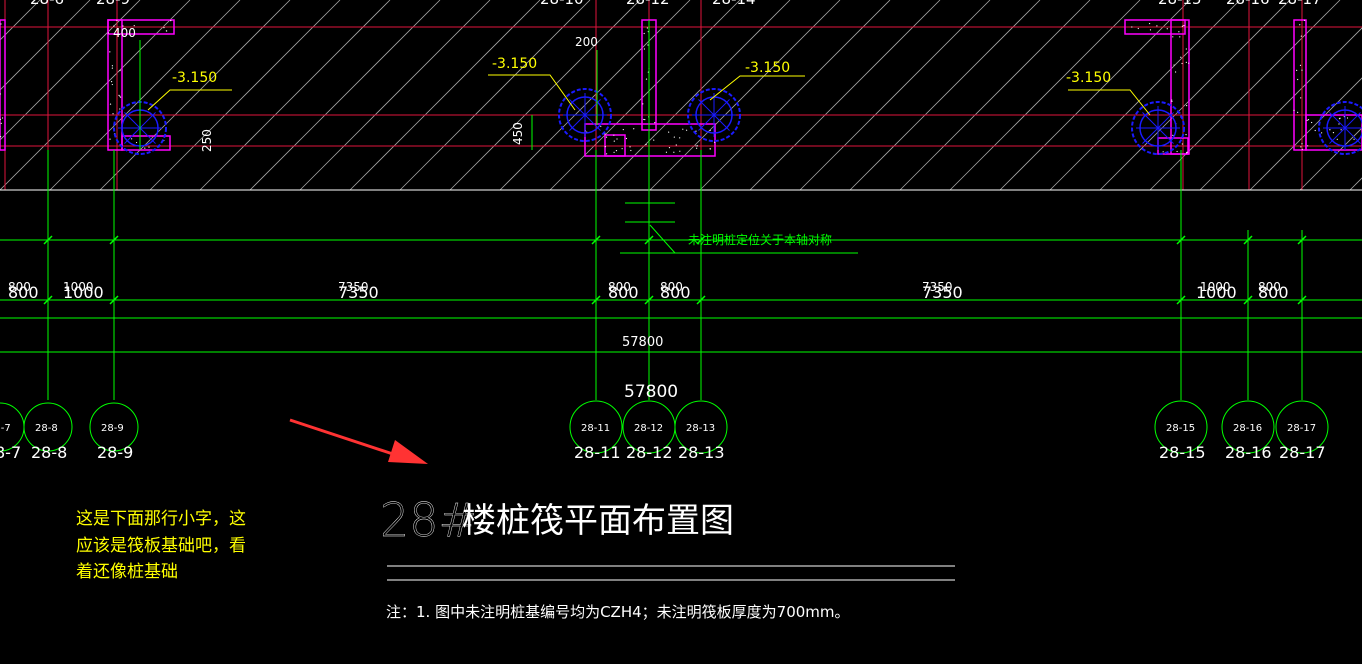 This screenshot has height=664, width=1362. What do you see at coordinates (47, 4) in the screenshot?
I see `top-axis-label: 28-6` at bounding box center [47, 4].